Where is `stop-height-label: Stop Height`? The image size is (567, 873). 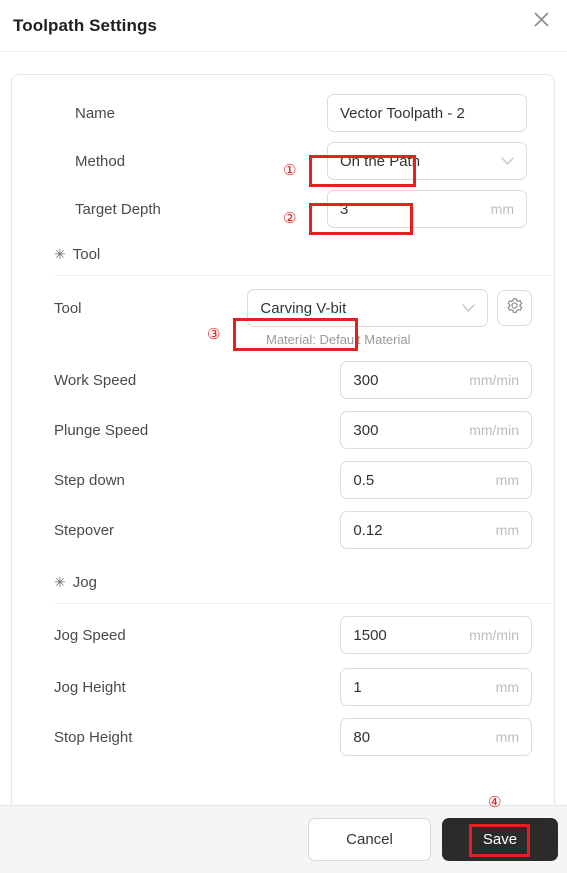
stop-height-label: Stop Height is located at coordinates (93, 737).